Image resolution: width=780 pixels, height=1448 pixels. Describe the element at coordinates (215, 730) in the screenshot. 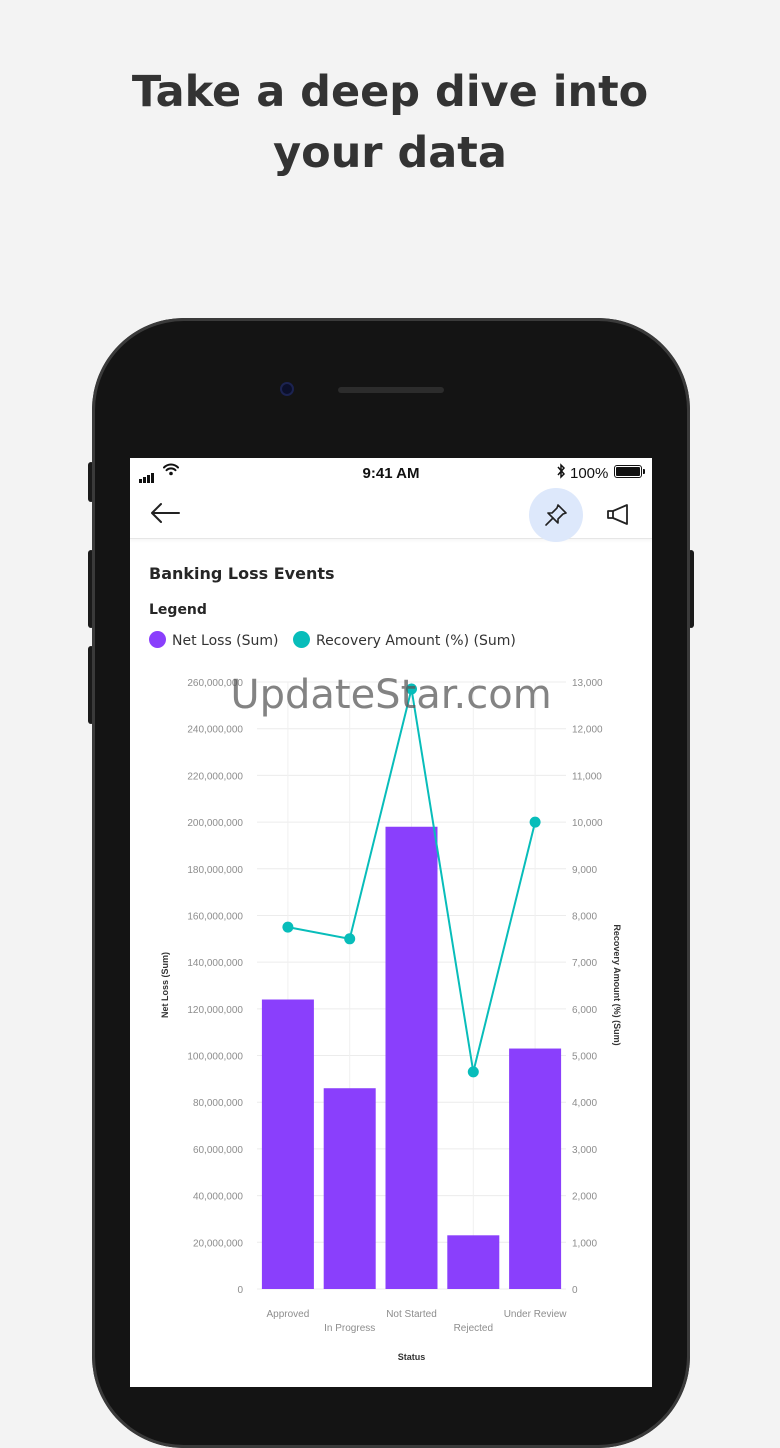

I see `y-tick-label: 240,000,000` at that location.